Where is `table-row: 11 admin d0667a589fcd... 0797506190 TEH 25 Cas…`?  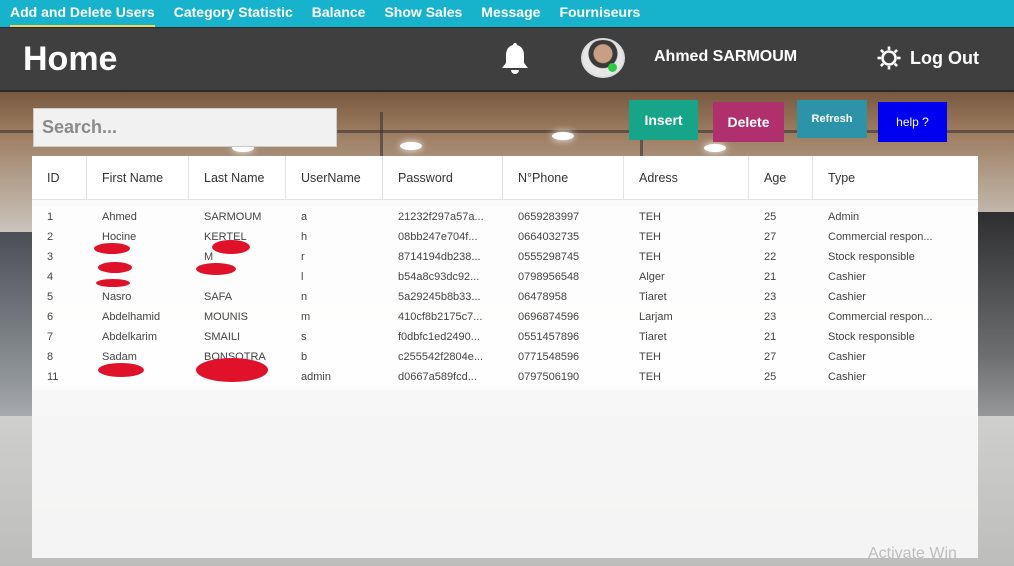
table-row: 11 admin d0667a589fcd... 0797506190 TEH 25 Cas… is located at coordinates (505, 376).